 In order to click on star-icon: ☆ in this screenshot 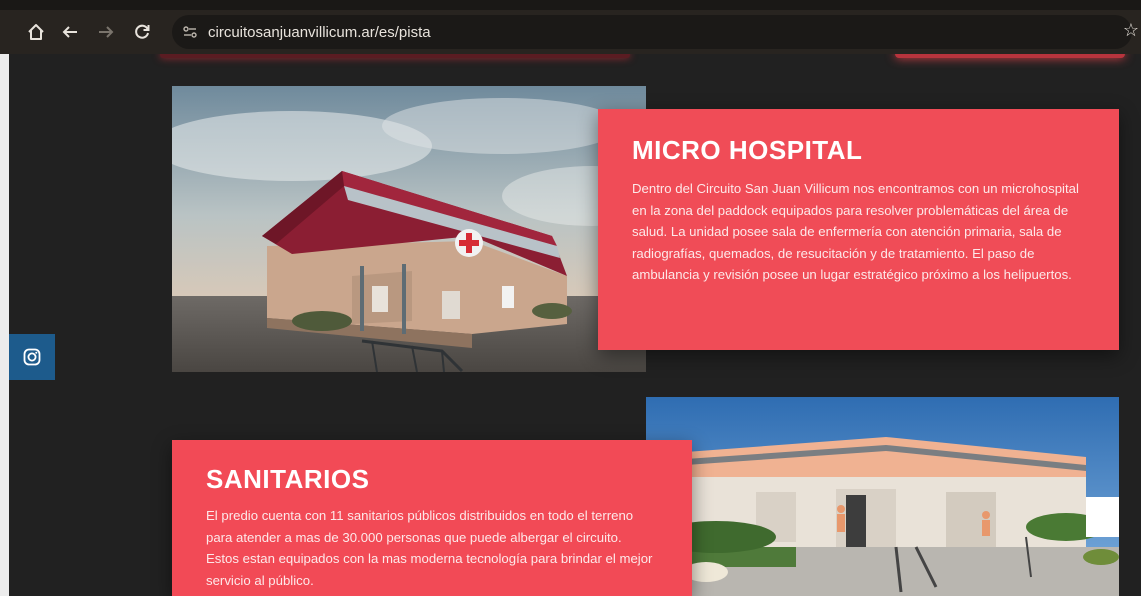, I will do `click(1131, 30)`.